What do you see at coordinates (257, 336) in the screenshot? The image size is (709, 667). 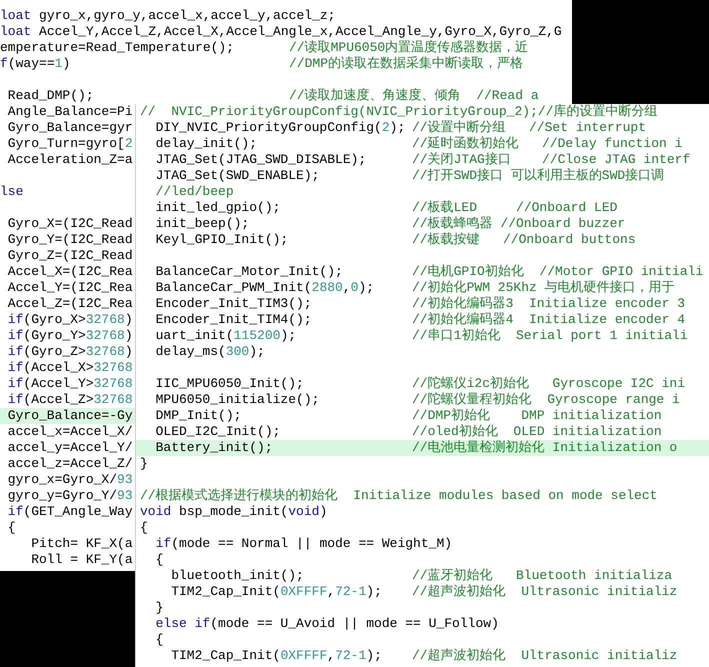 I see `number-text: 115200` at bounding box center [257, 336].